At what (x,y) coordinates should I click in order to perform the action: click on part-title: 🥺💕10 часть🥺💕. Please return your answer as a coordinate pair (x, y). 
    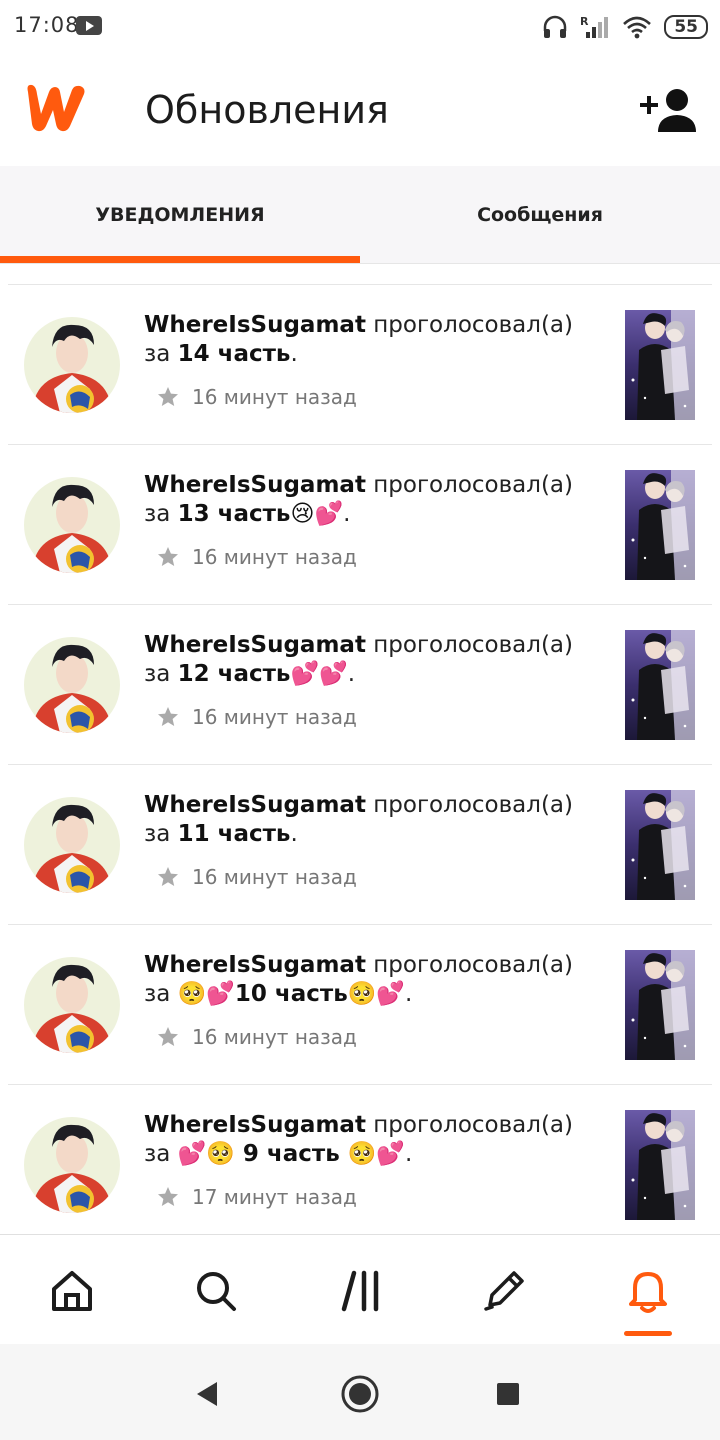
    Looking at the image, I should click on (291, 994).